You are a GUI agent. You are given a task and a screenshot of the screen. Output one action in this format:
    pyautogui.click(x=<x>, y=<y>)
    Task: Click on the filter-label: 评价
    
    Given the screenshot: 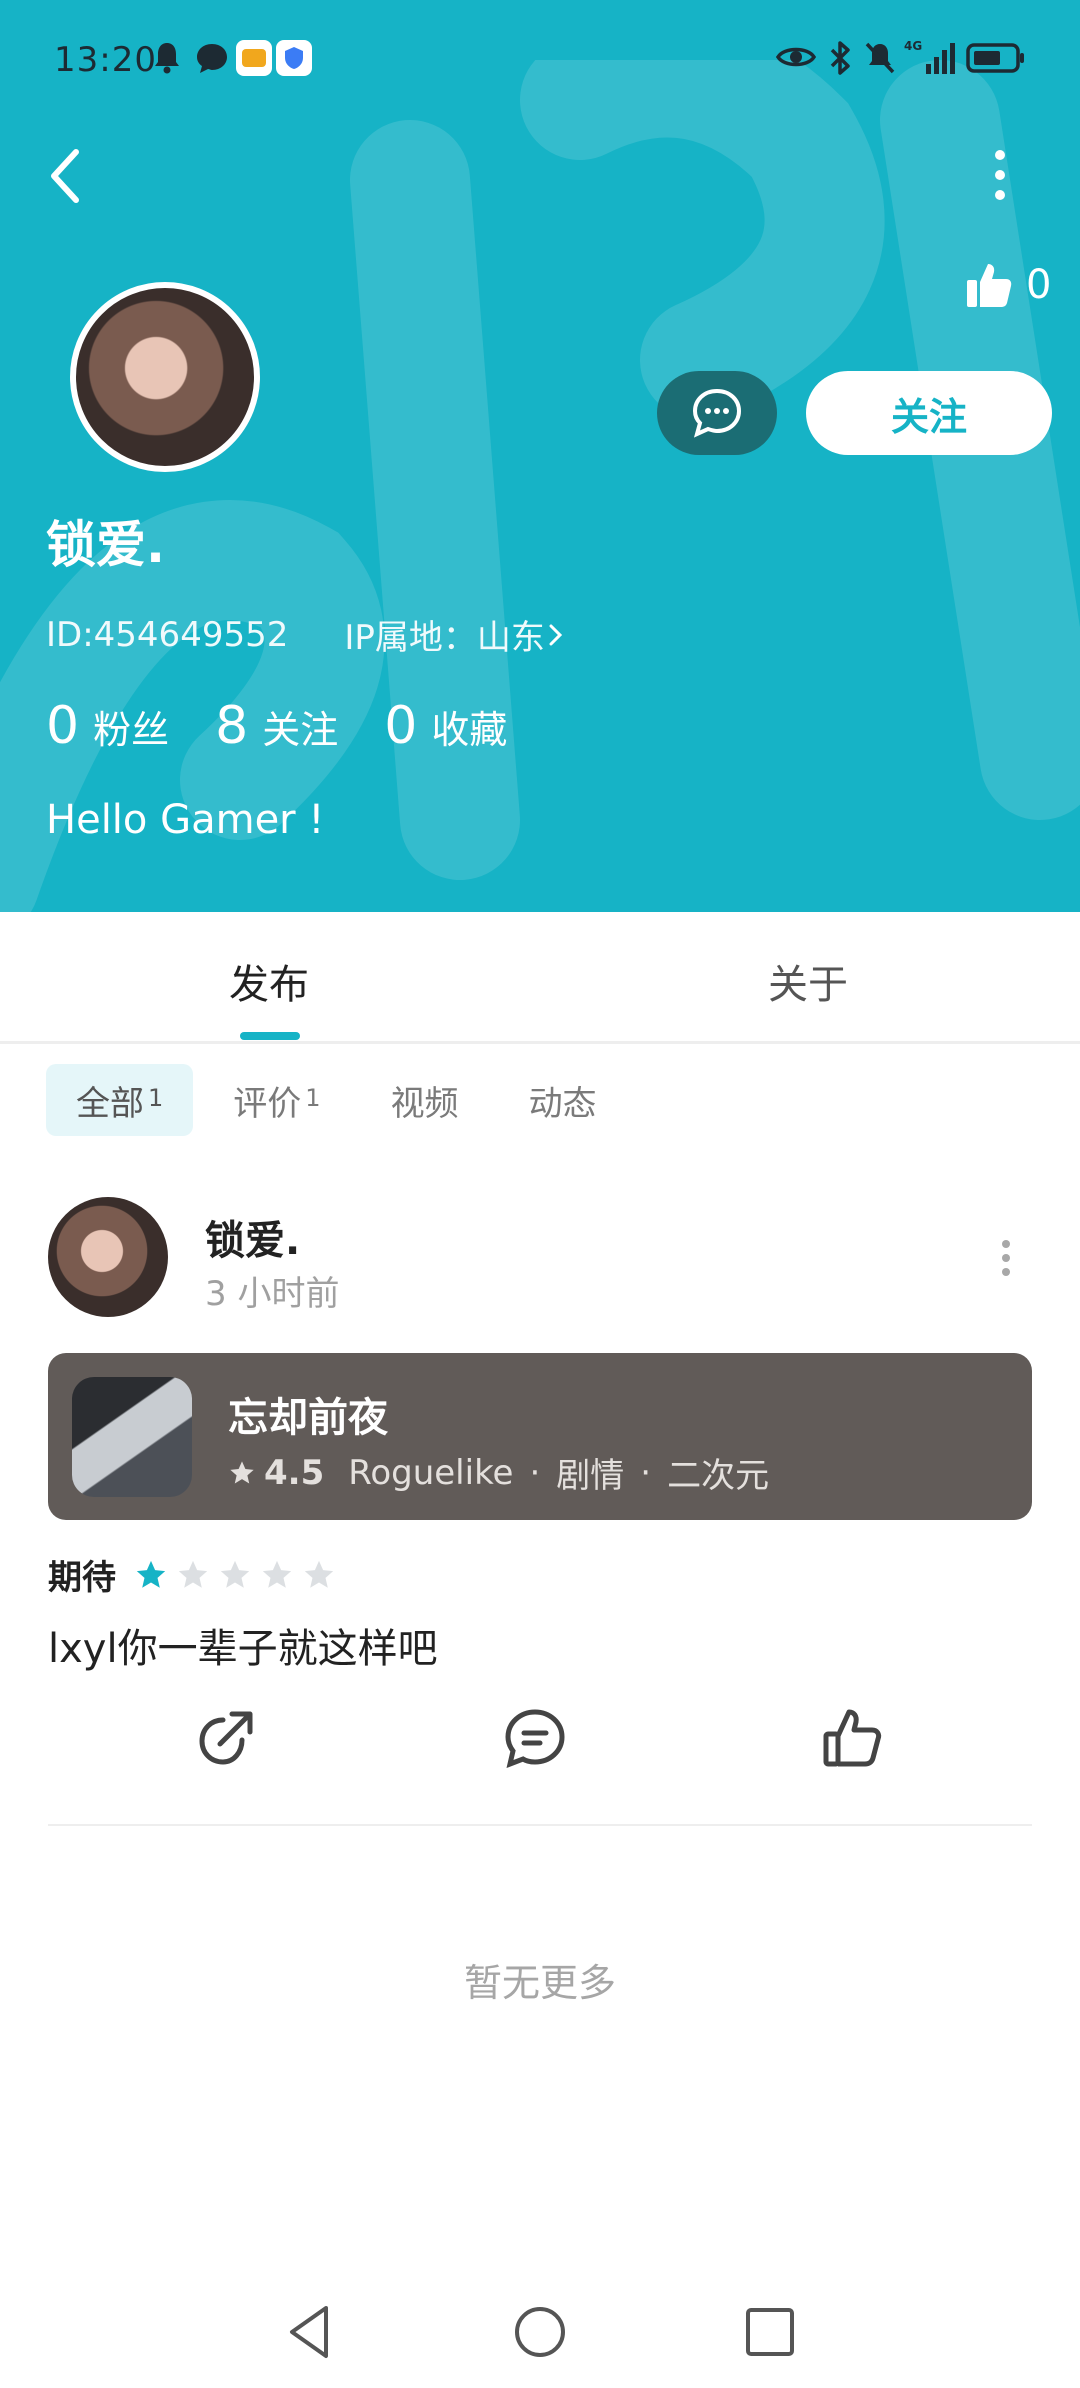 What is the action you would take?
    pyautogui.click(x=267, y=1103)
    